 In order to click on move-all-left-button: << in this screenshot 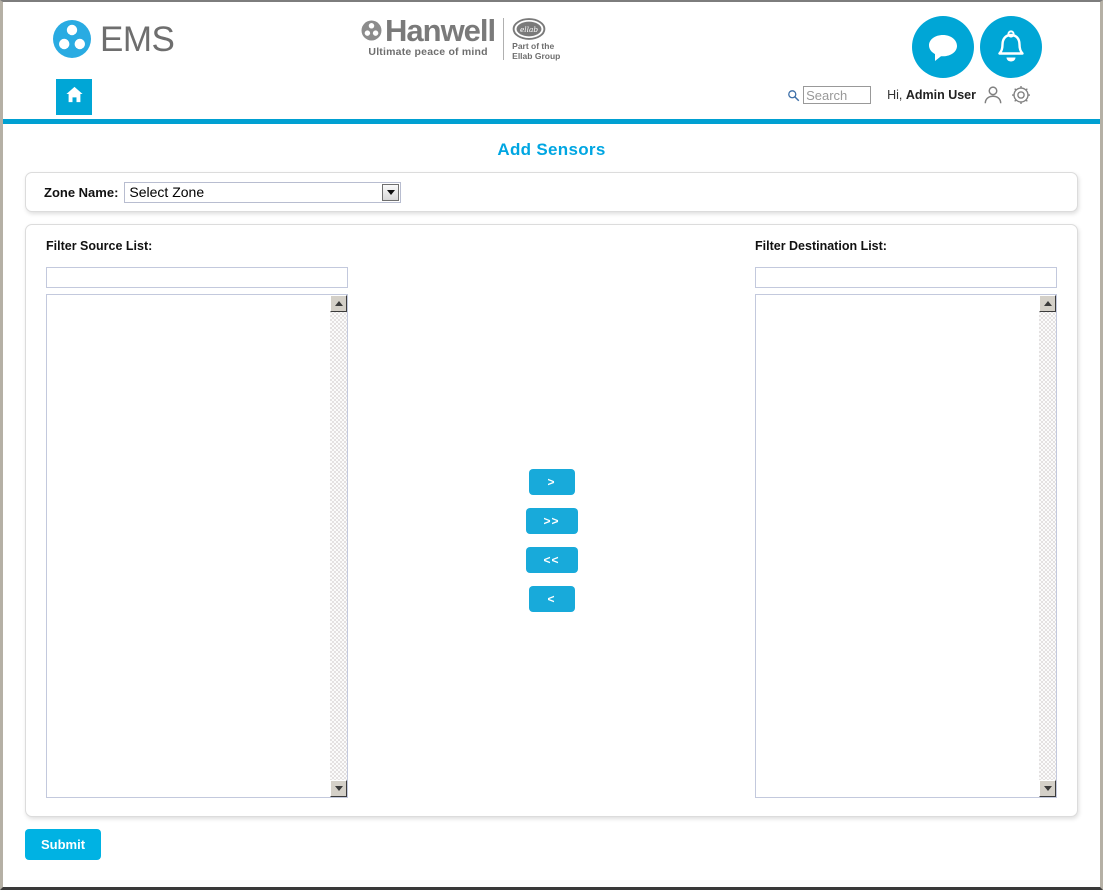, I will do `click(551, 560)`.